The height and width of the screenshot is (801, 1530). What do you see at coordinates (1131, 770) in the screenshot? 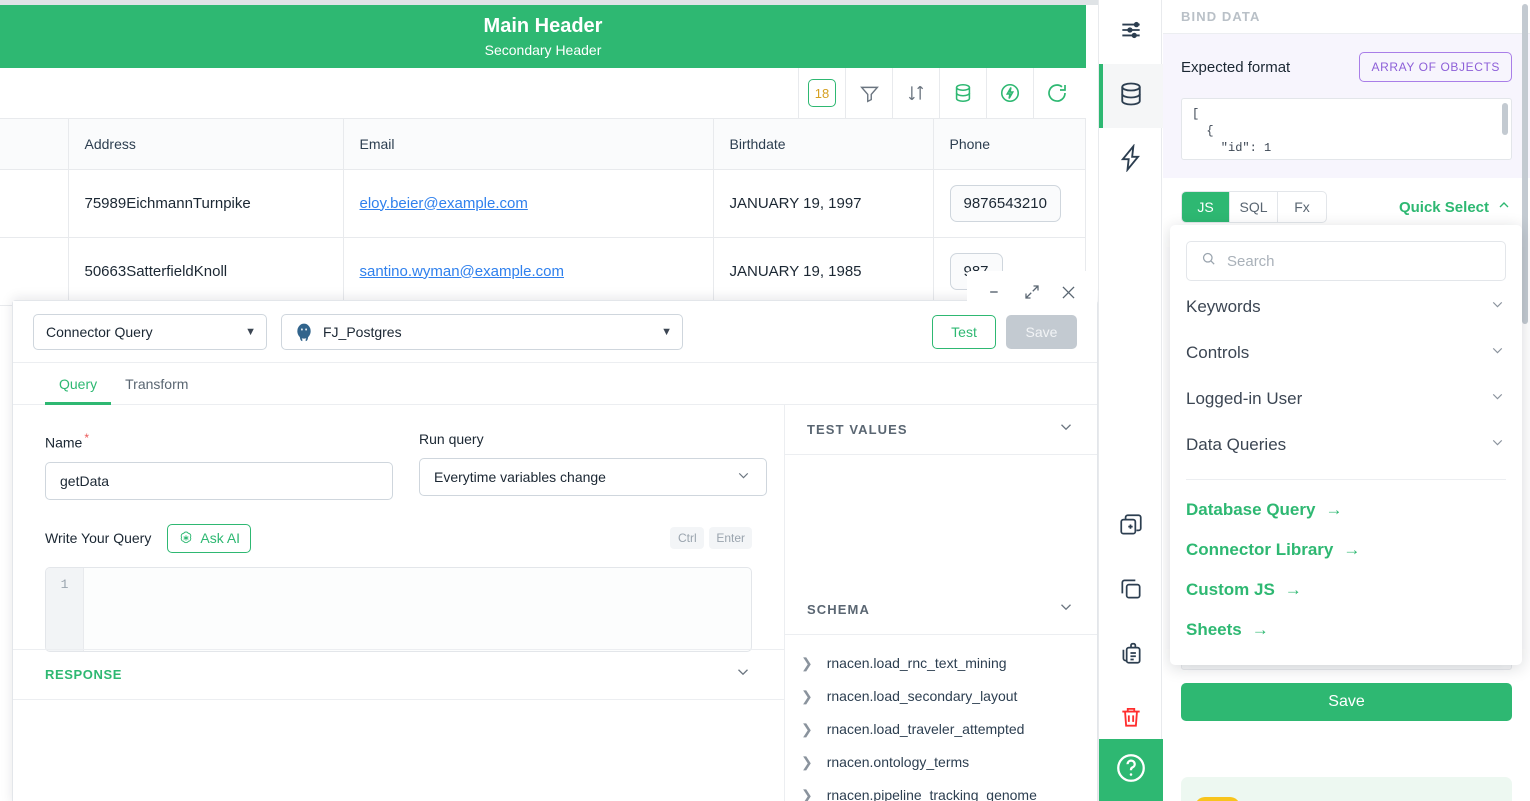
I see `help-button` at bounding box center [1131, 770].